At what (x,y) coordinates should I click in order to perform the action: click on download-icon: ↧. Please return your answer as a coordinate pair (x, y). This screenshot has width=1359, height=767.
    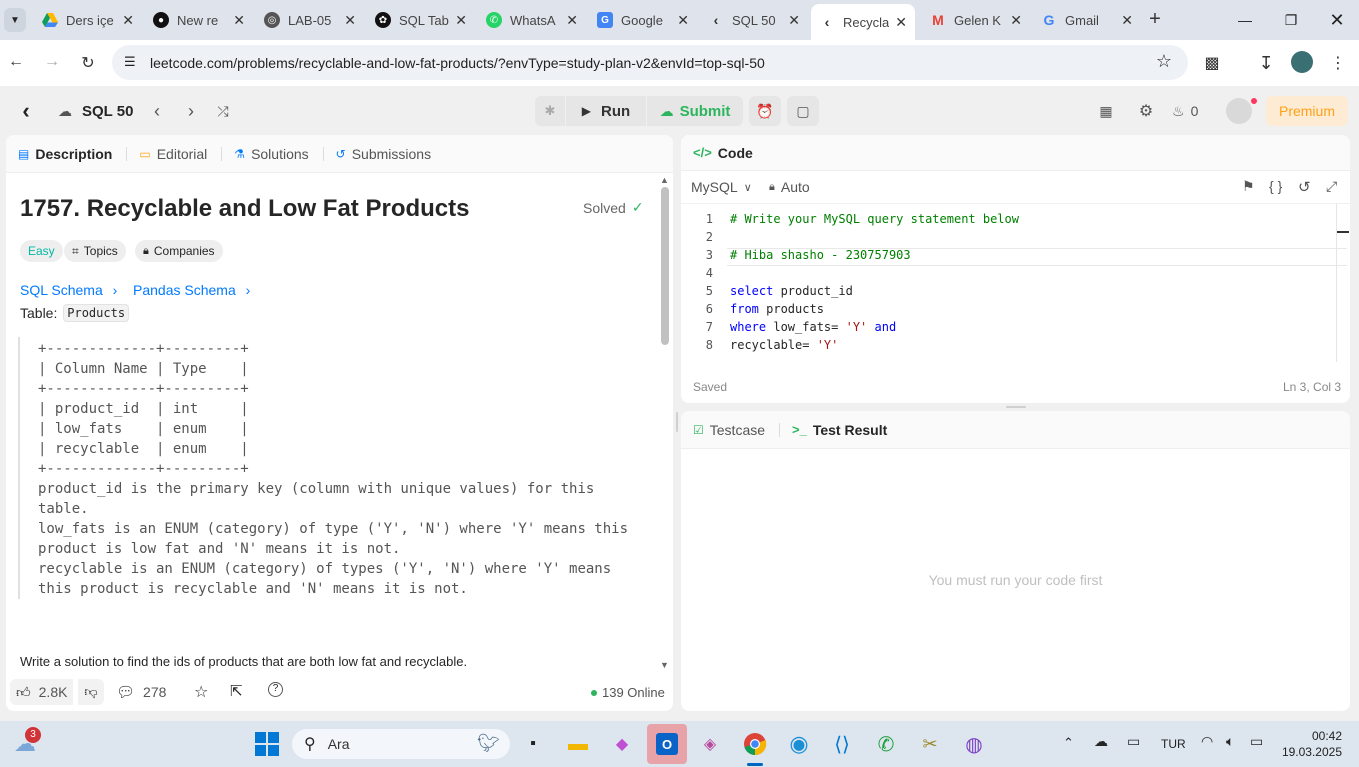
    Looking at the image, I should click on (1266, 63).